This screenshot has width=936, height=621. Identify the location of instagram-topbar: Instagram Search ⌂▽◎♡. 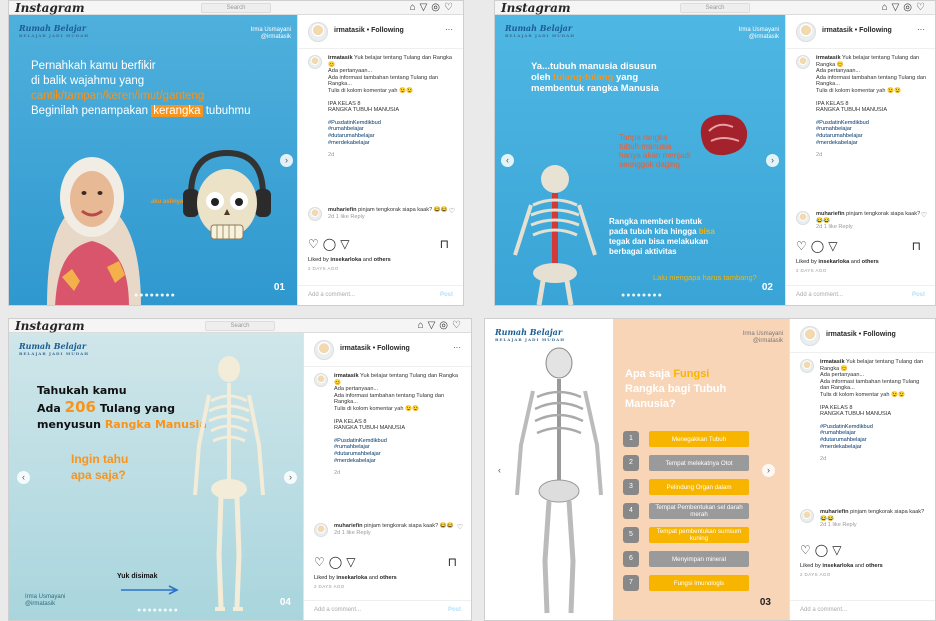
(236, 8).